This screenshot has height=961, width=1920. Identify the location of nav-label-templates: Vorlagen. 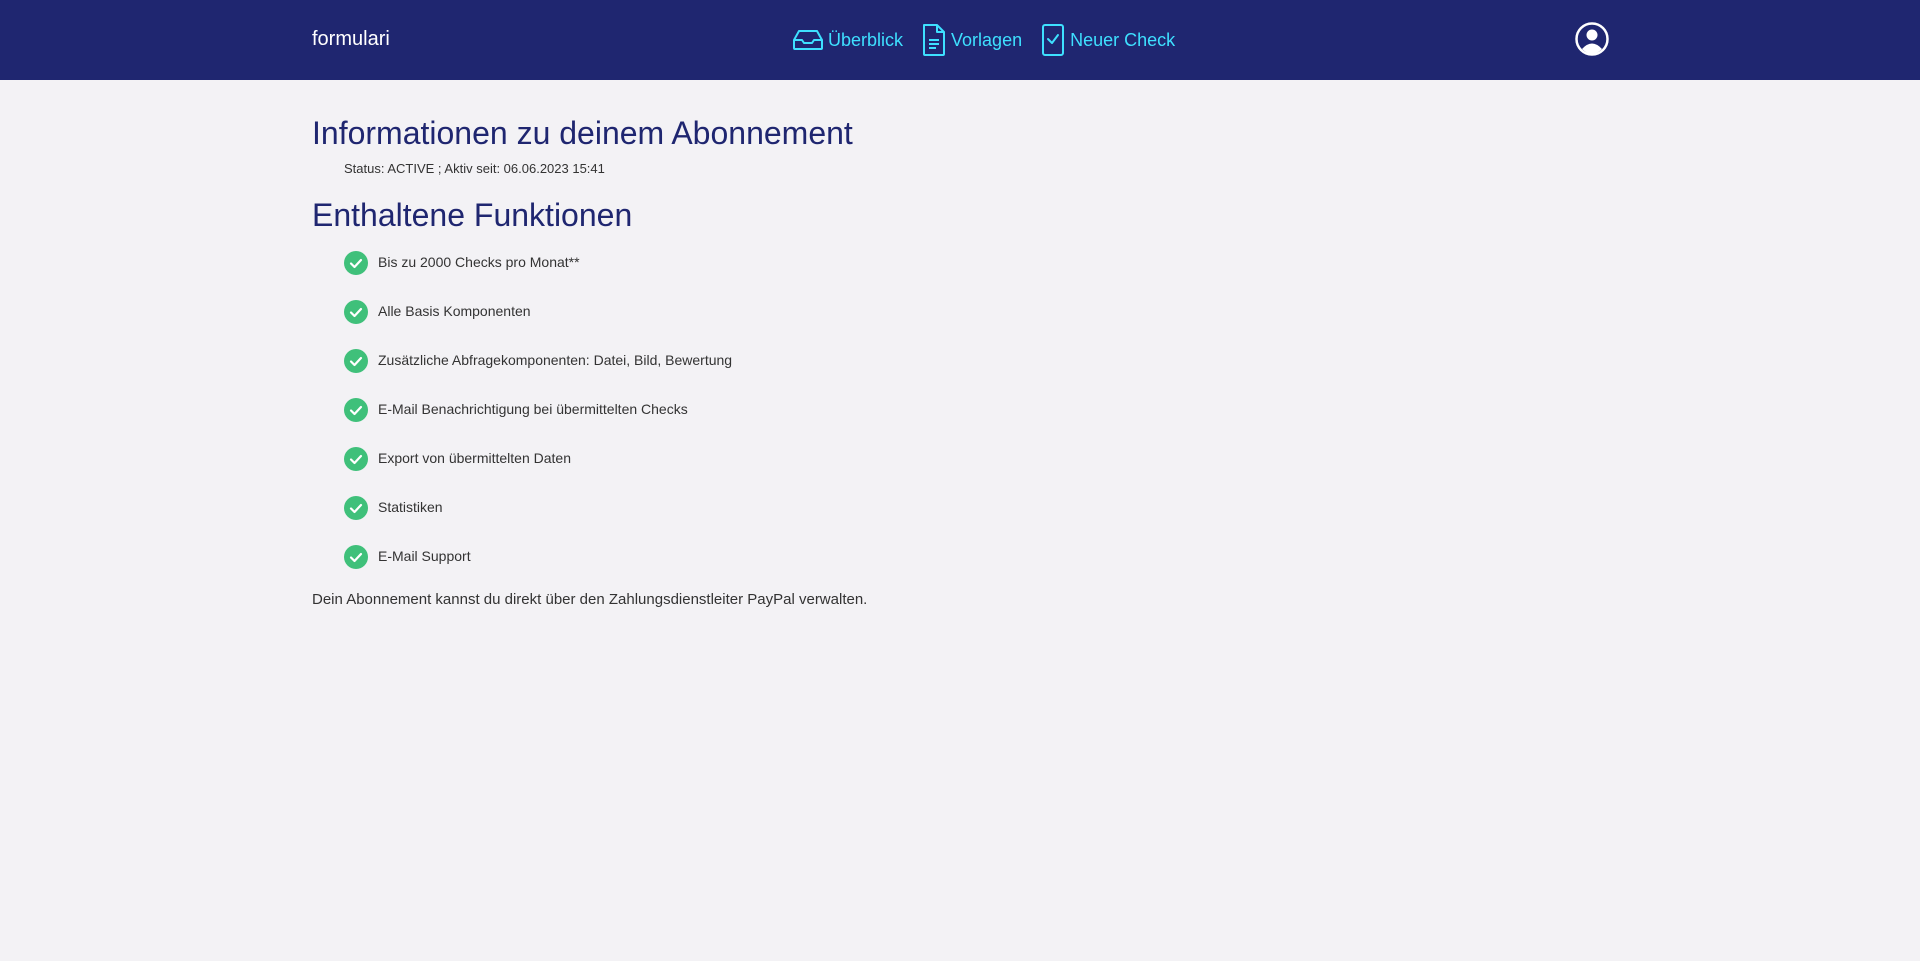
(987, 39).